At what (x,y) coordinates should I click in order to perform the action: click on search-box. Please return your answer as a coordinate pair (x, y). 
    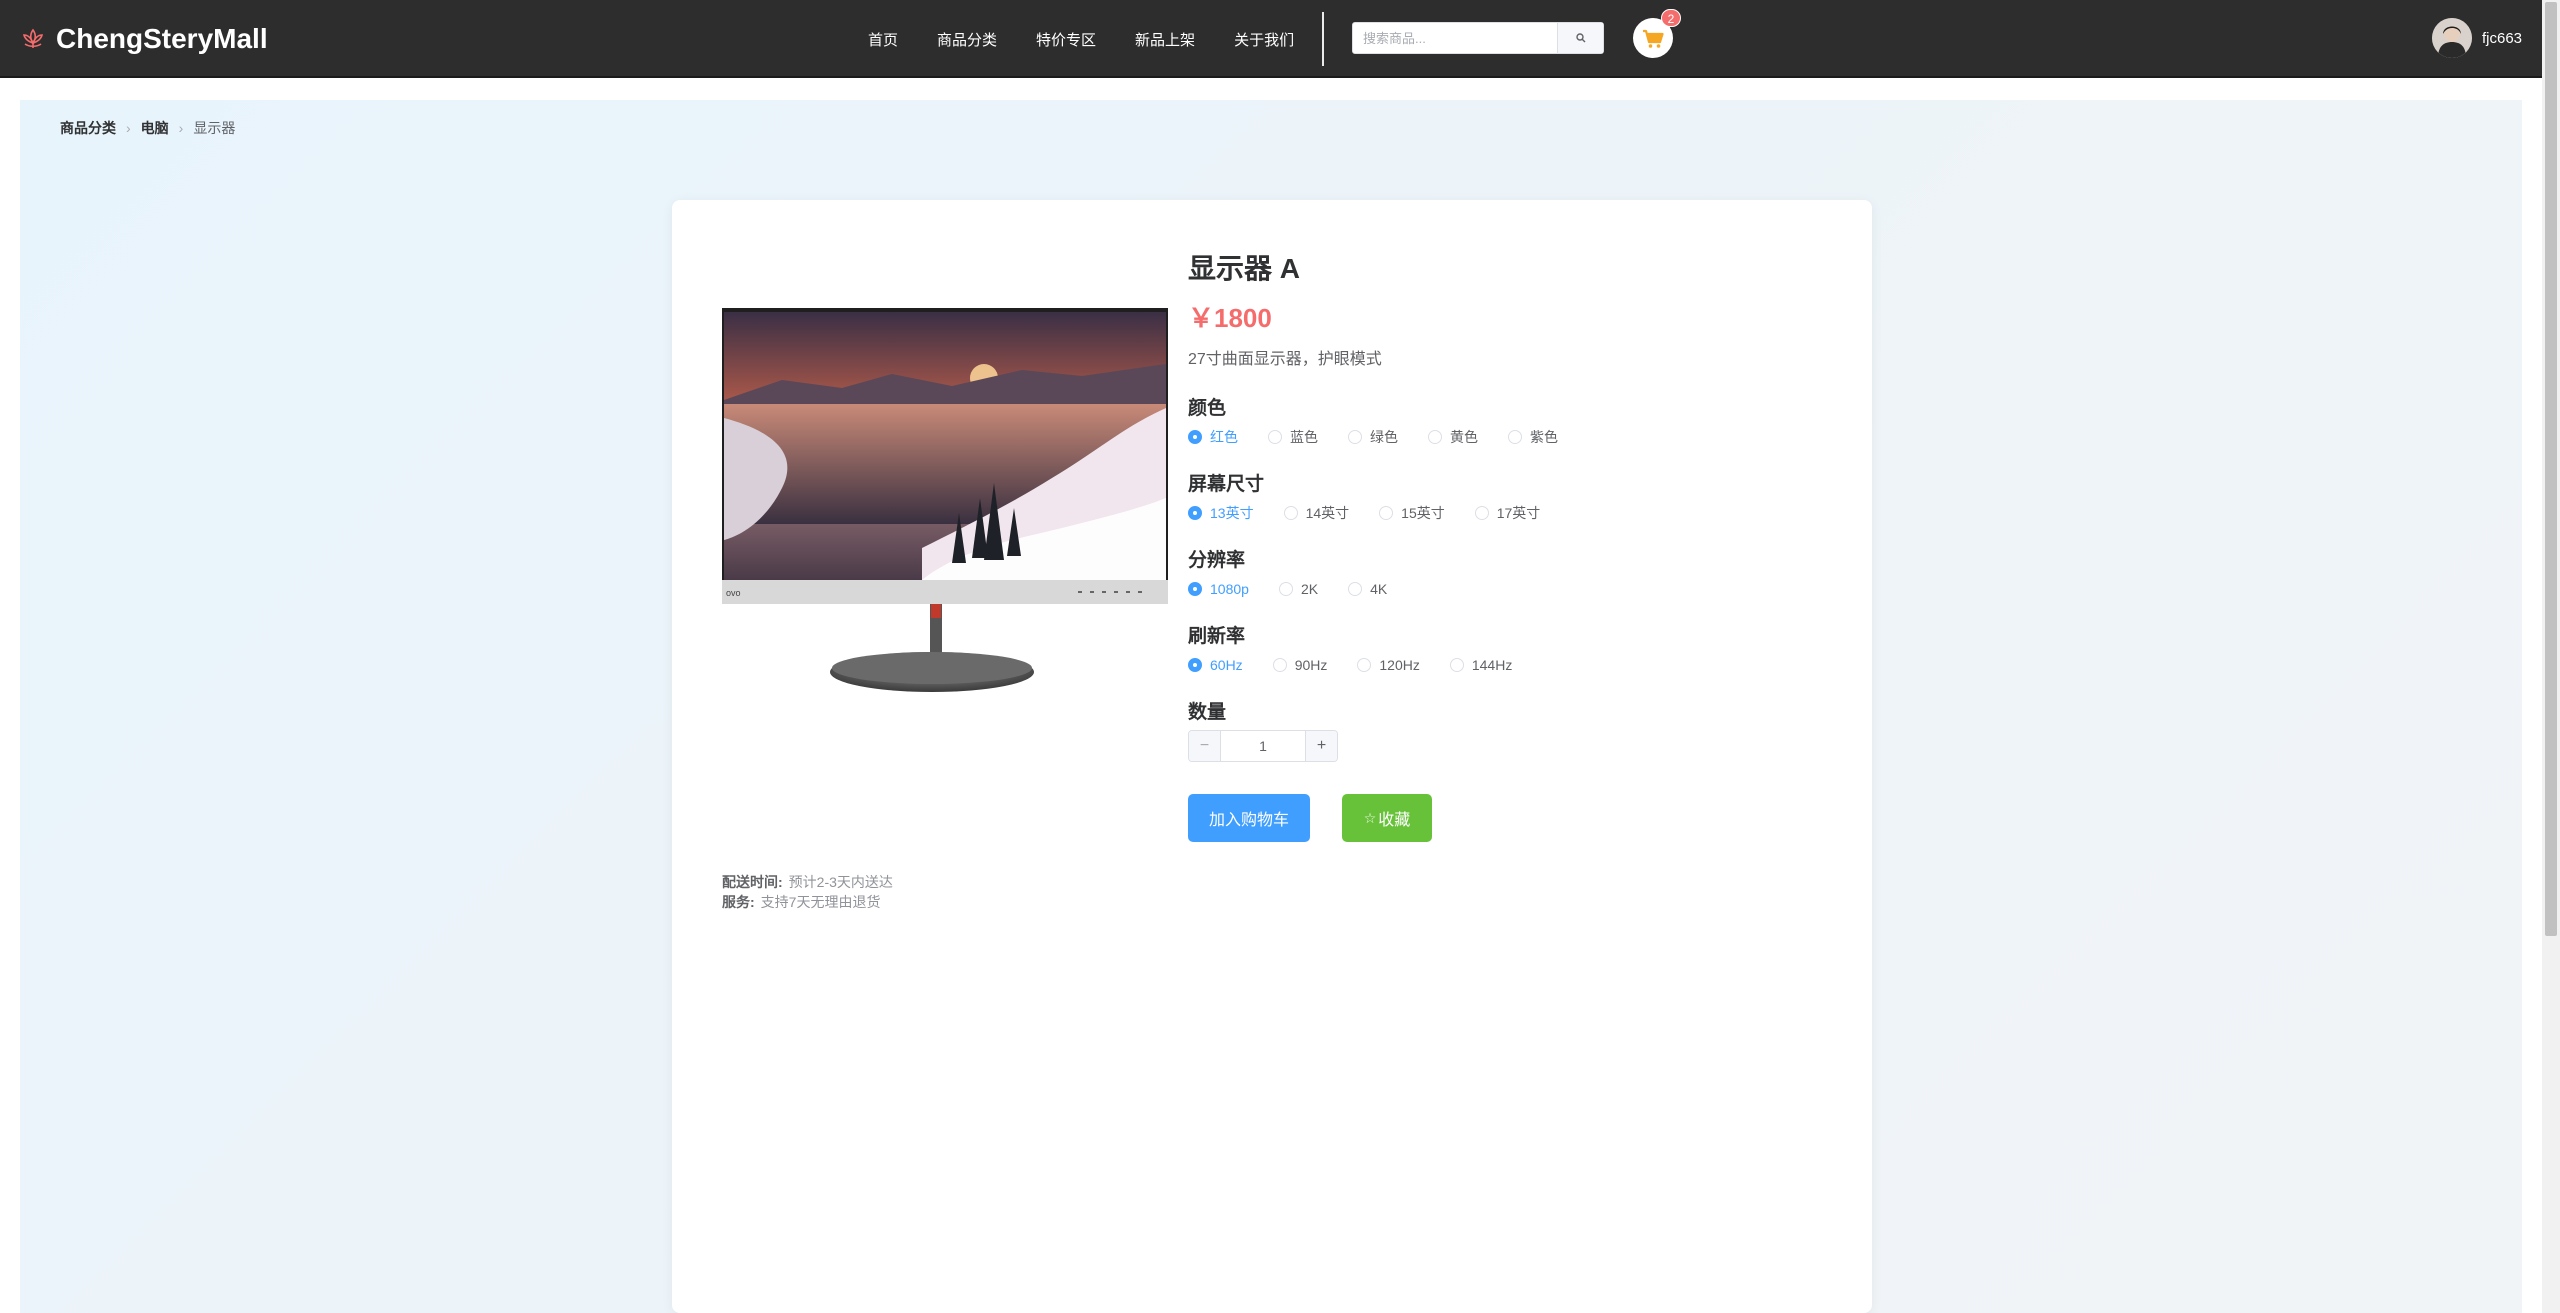
    Looking at the image, I should click on (1478, 38).